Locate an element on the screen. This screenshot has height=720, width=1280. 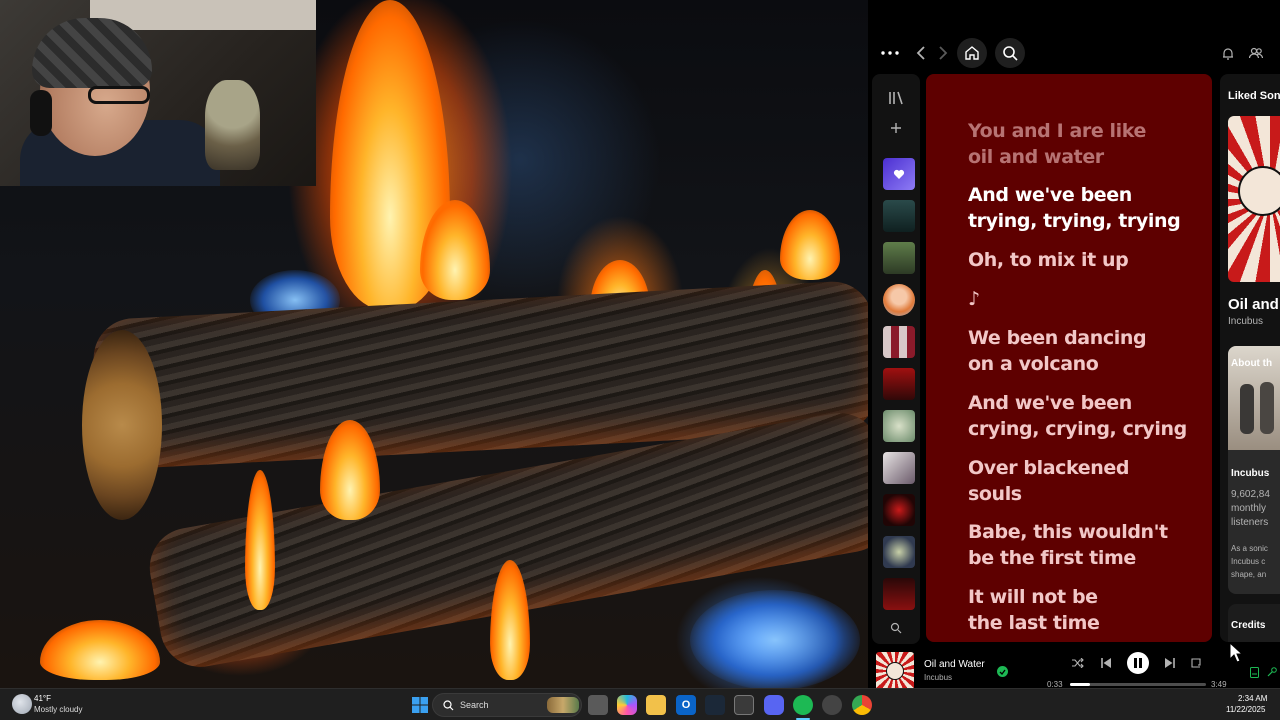
liked-songs-tile is located at coordinates (899, 174).